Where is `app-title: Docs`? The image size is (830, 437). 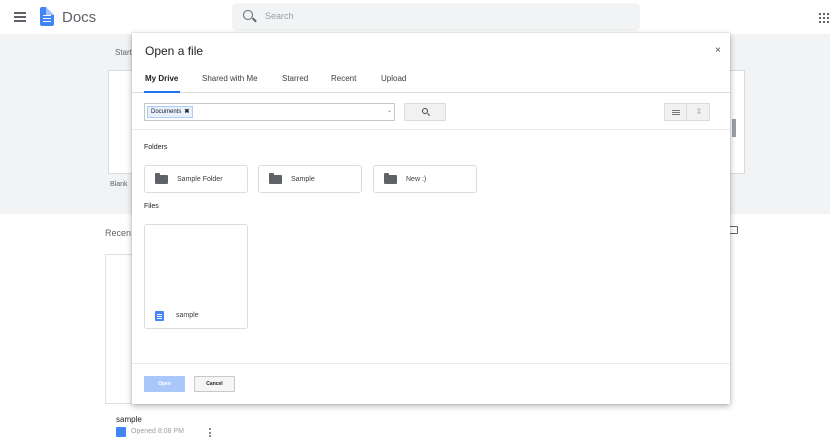 app-title: Docs is located at coordinates (79, 17).